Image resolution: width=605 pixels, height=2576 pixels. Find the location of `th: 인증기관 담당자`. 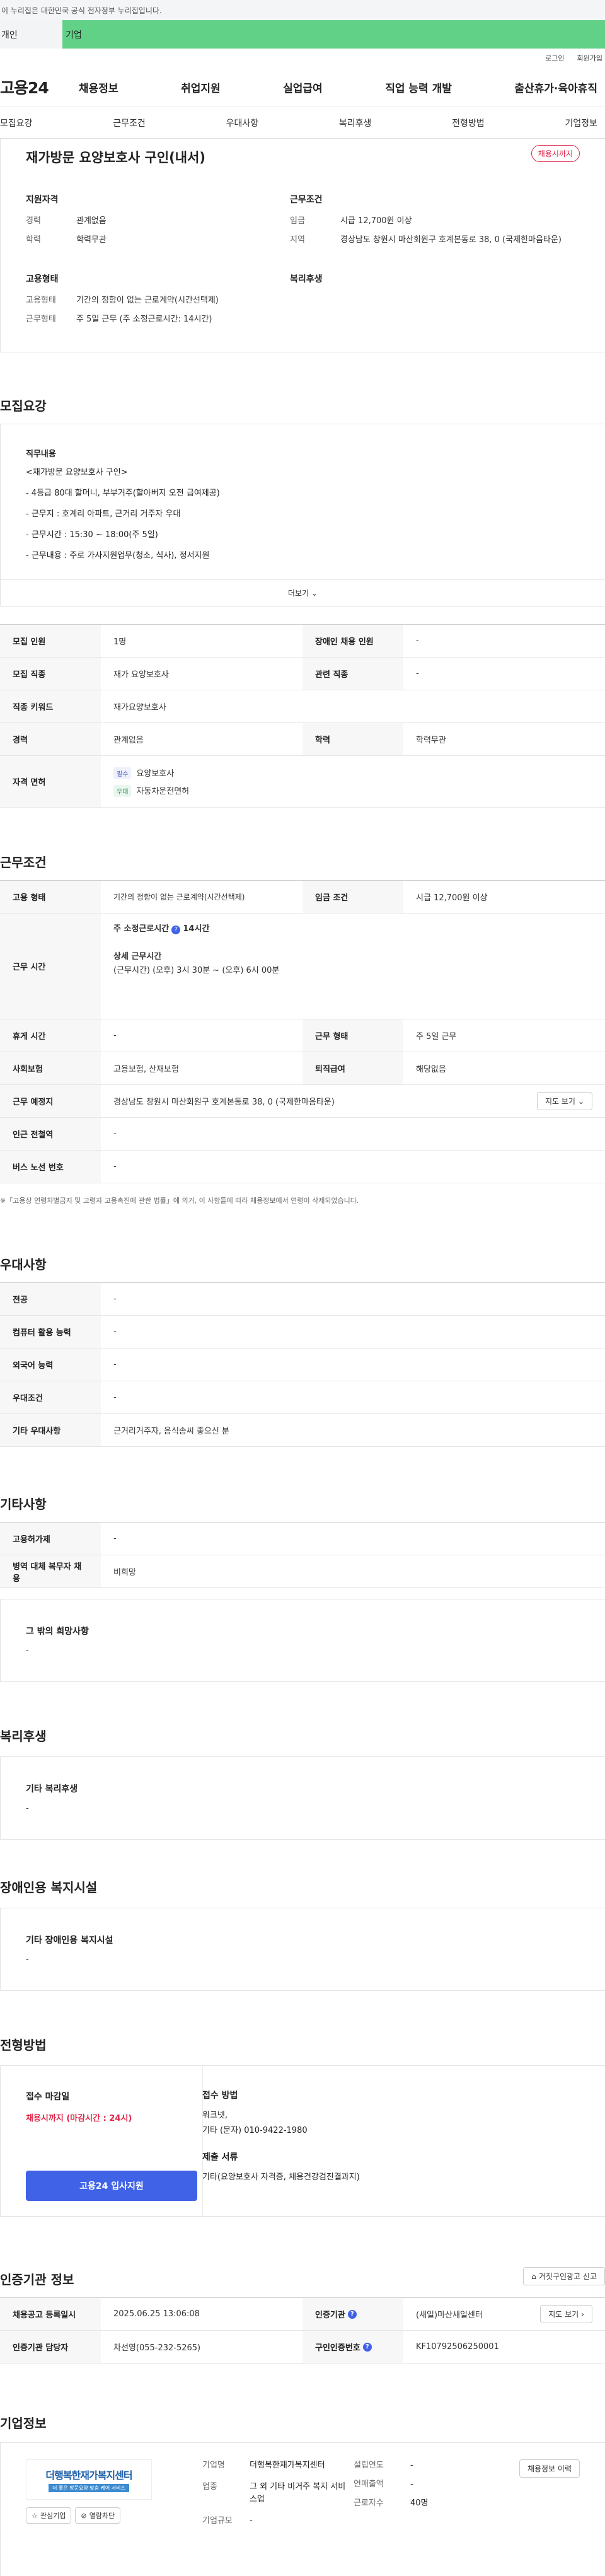

th: 인증기관 담당자 is located at coordinates (50, 2347).